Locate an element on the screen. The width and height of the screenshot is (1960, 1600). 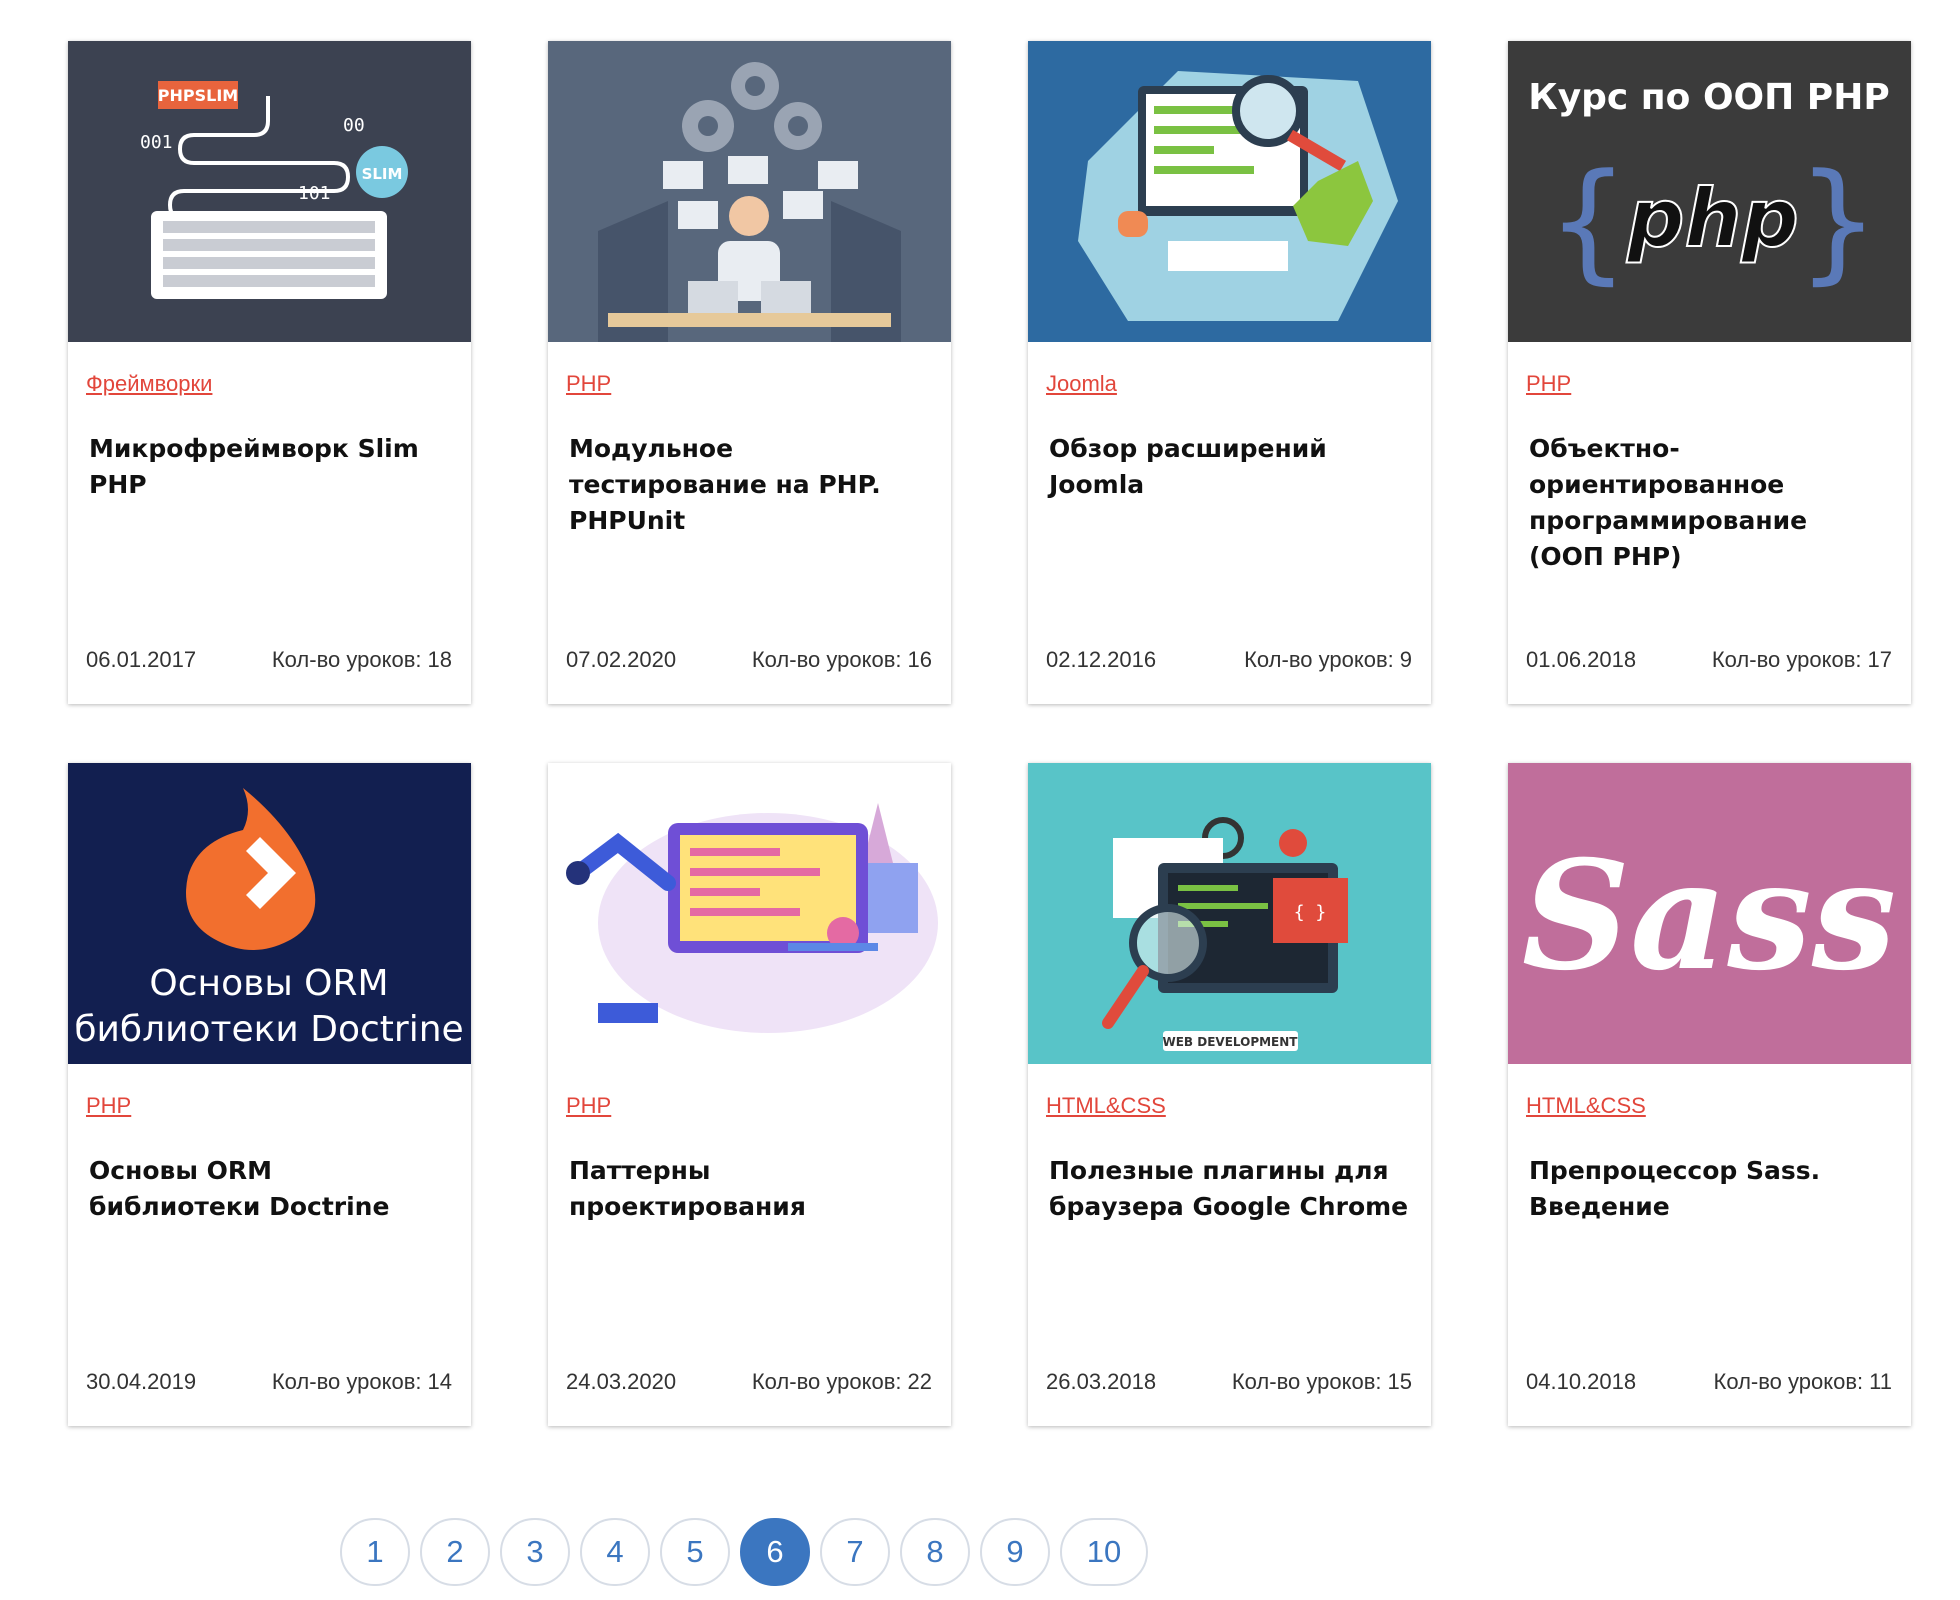
svg-text: WEB DEVELOPMENT is located at coordinates (1231, 1042).